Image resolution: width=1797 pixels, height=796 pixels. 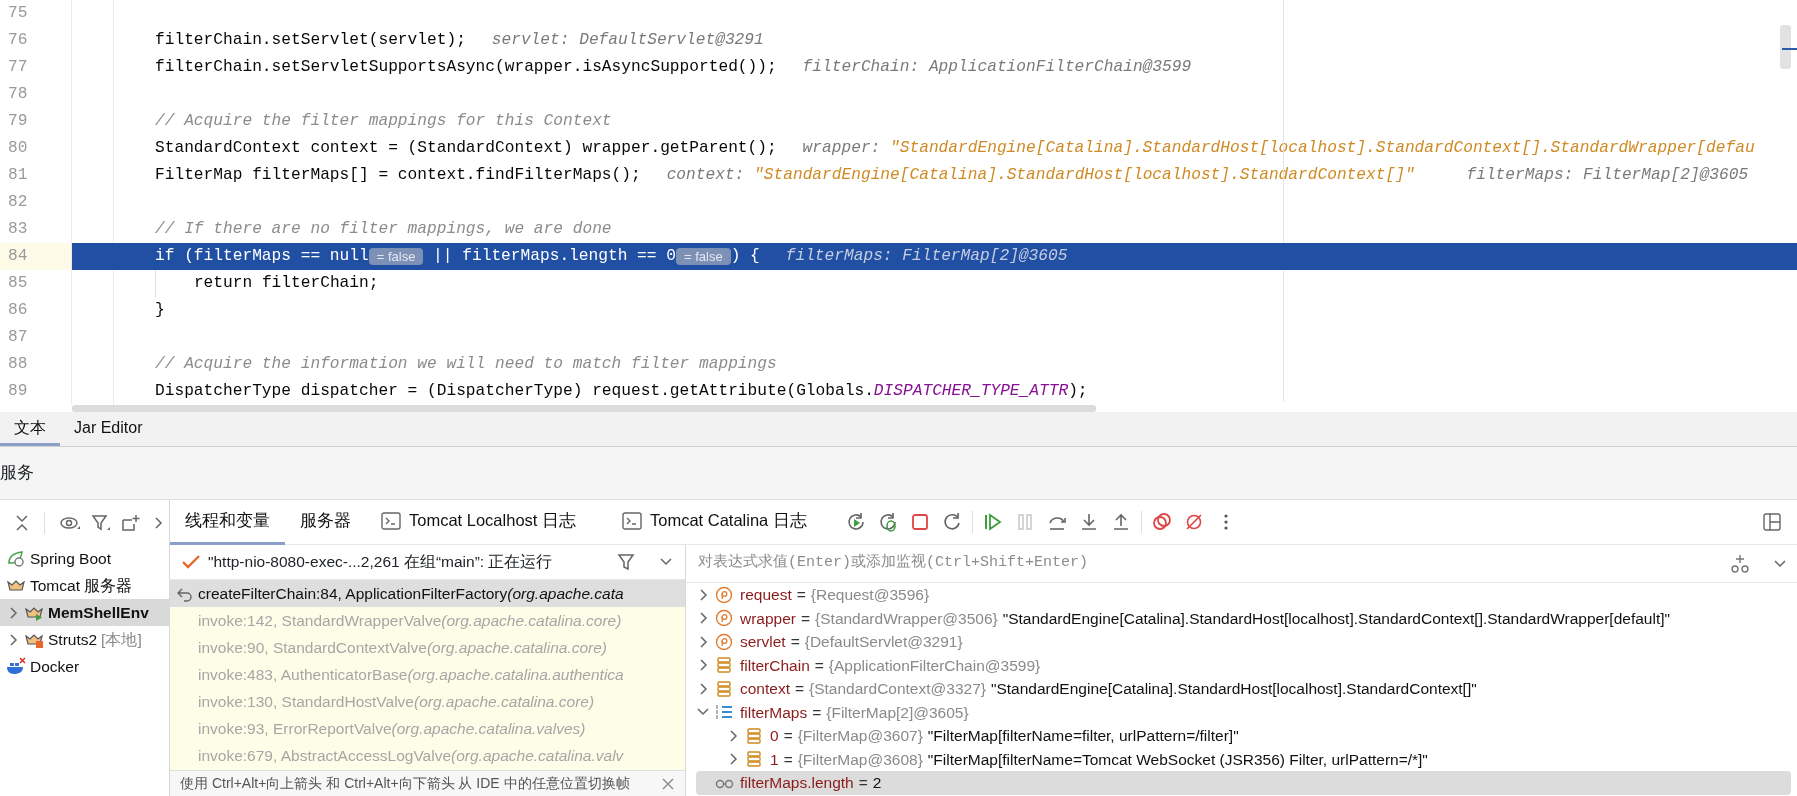 What do you see at coordinates (1243, 642) in the screenshot?
I see `variable-row: servlet = {DefaultServlet@3291}` at bounding box center [1243, 642].